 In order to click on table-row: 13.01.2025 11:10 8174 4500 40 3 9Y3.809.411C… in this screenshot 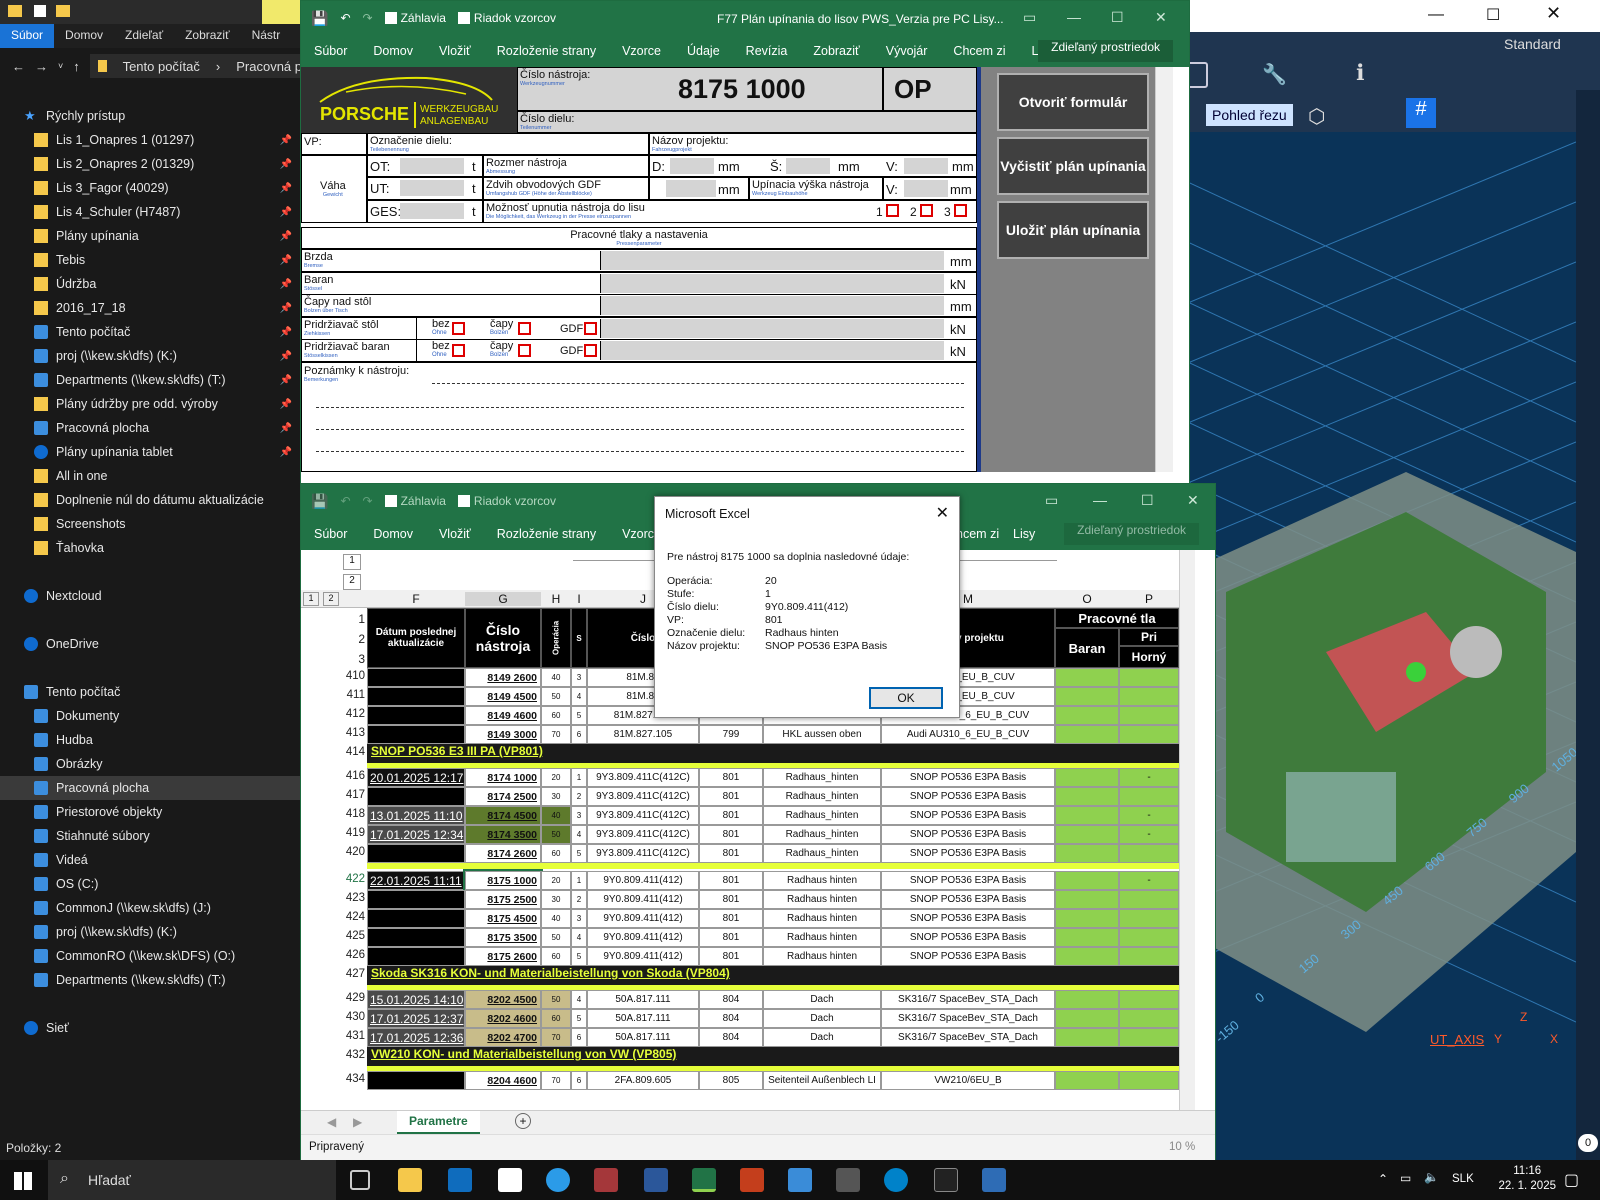, I will do `click(773, 815)`.